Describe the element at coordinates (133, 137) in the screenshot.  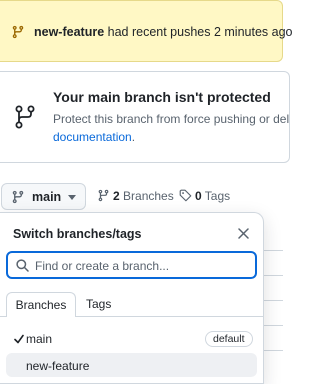
I see `link-suffix: .` at that location.